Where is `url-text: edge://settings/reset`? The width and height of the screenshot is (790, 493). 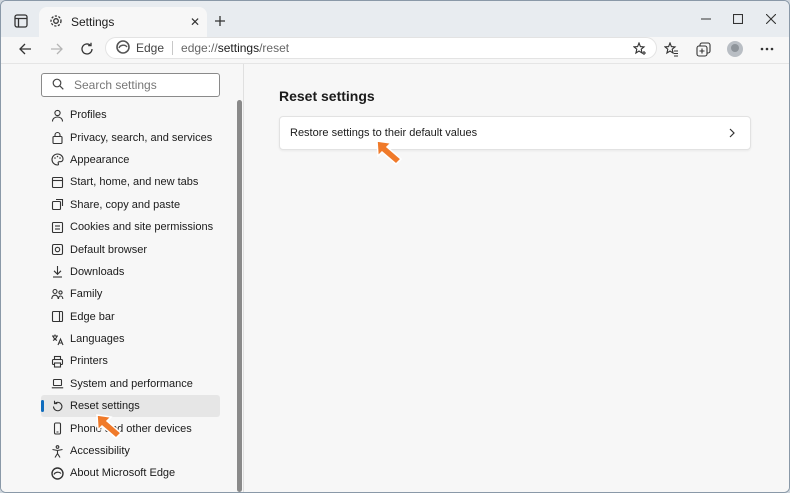
url-text: edge://settings/reset is located at coordinates (235, 48).